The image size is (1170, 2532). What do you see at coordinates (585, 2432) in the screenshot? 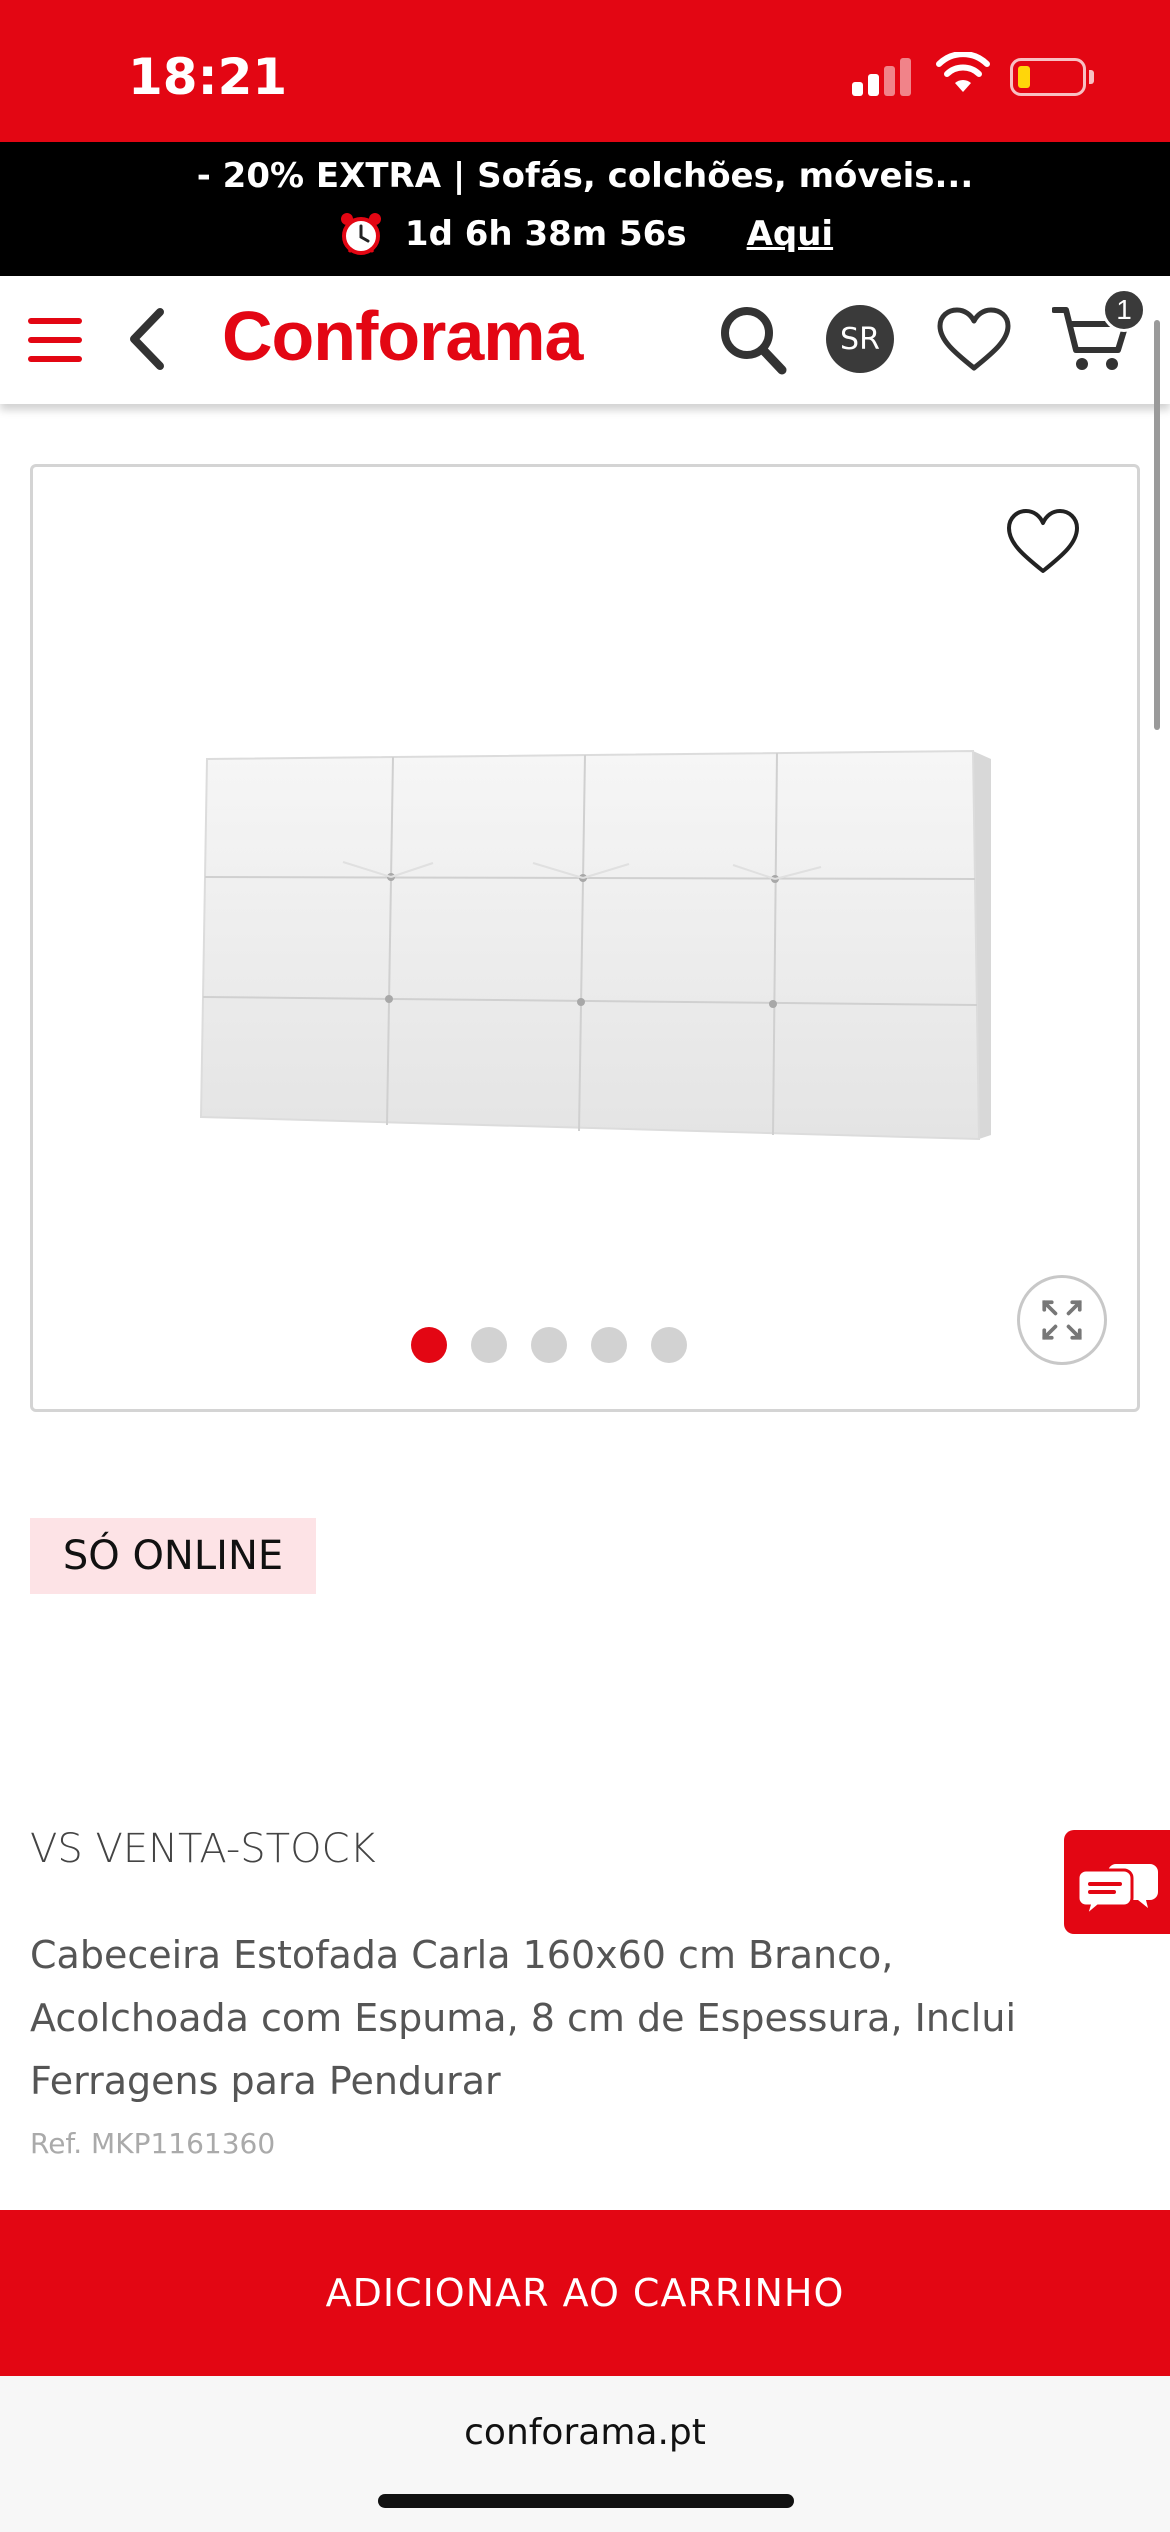
I see `url-text: conforama.pt` at bounding box center [585, 2432].